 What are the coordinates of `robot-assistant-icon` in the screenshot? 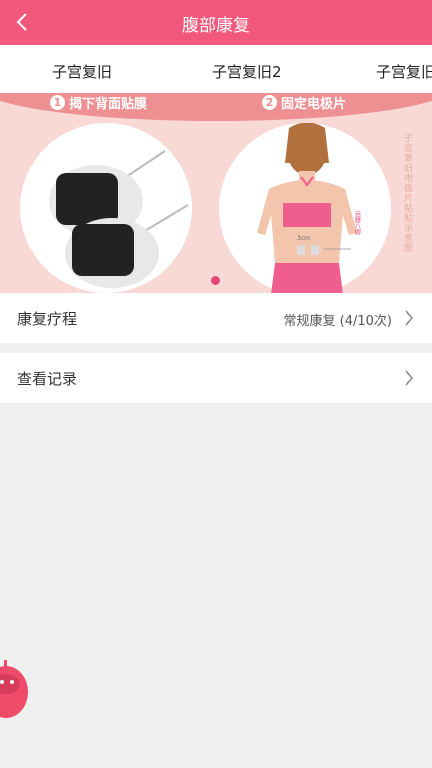 It's located at (14, 687).